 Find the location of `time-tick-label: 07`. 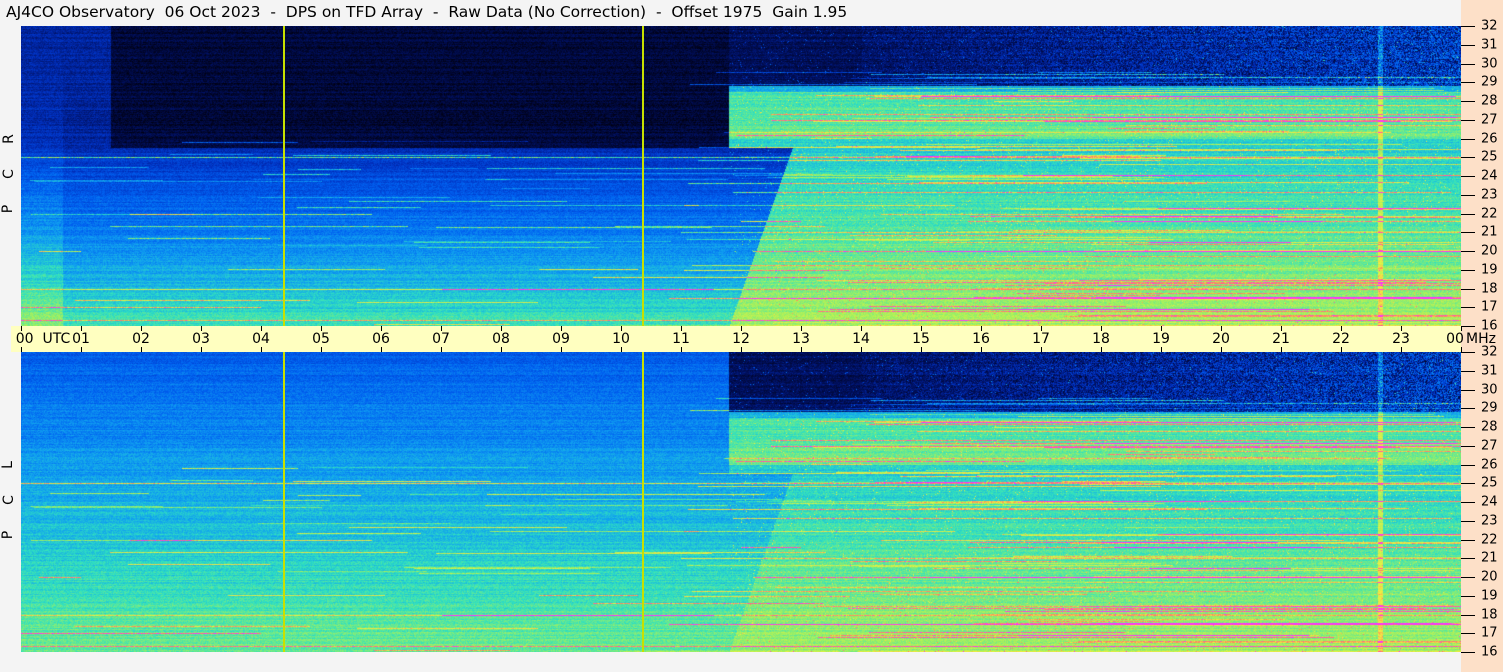

time-tick-label: 07 is located at coordinates (441, 339).